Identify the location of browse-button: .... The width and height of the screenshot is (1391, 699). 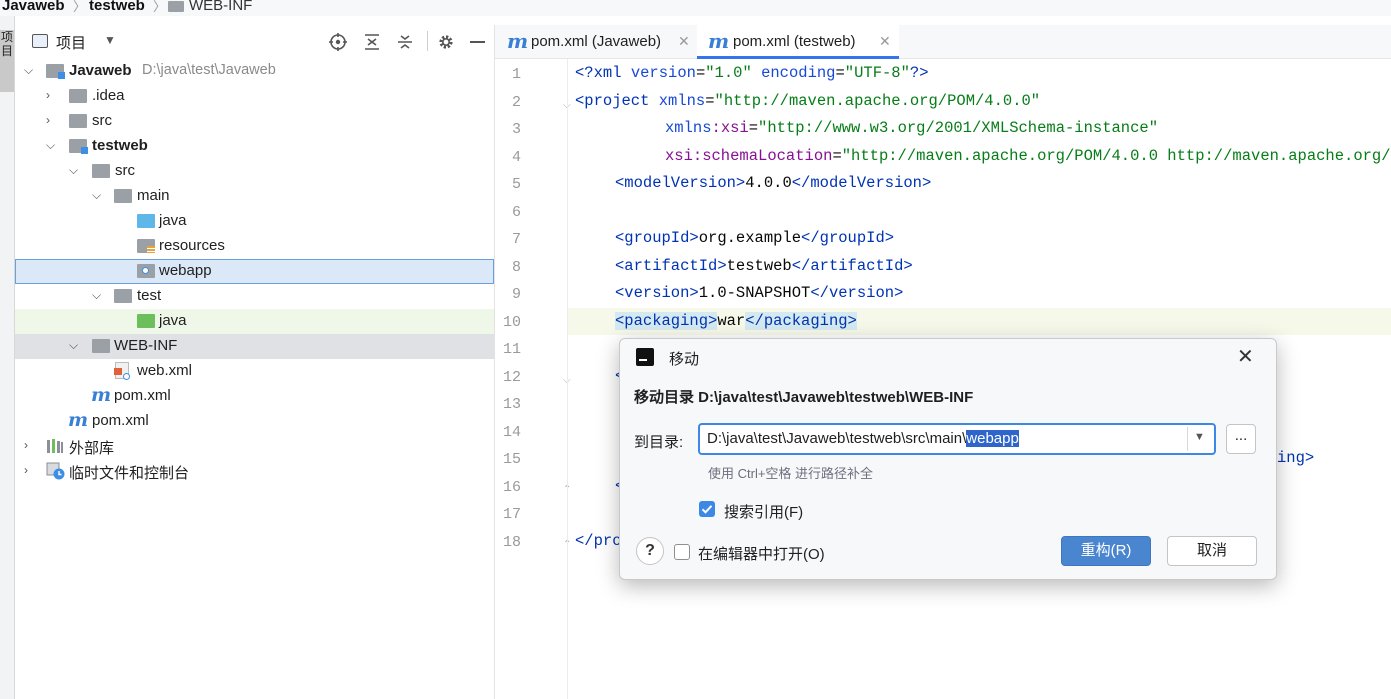
(1241, 439).